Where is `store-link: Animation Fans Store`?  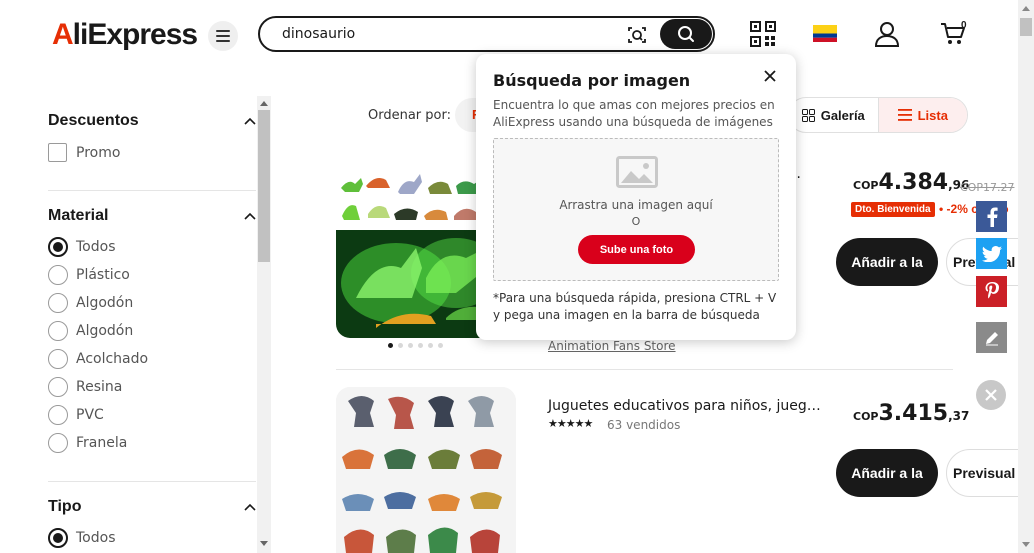 store-link: Animation Fans Store is located at coordinates (612, 346).